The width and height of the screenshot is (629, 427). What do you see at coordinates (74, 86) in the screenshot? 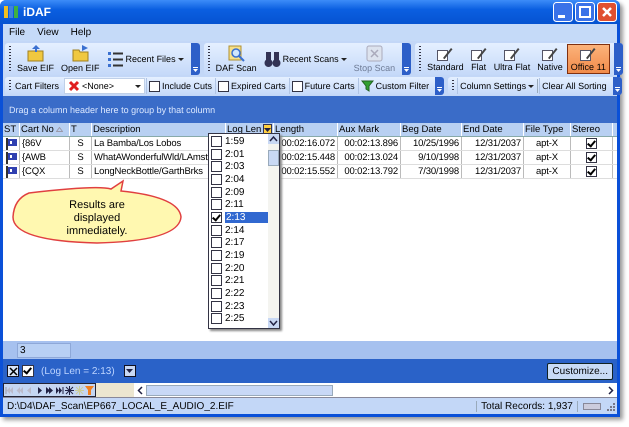
I see `cross-icon` at bounding box center [74, 86].